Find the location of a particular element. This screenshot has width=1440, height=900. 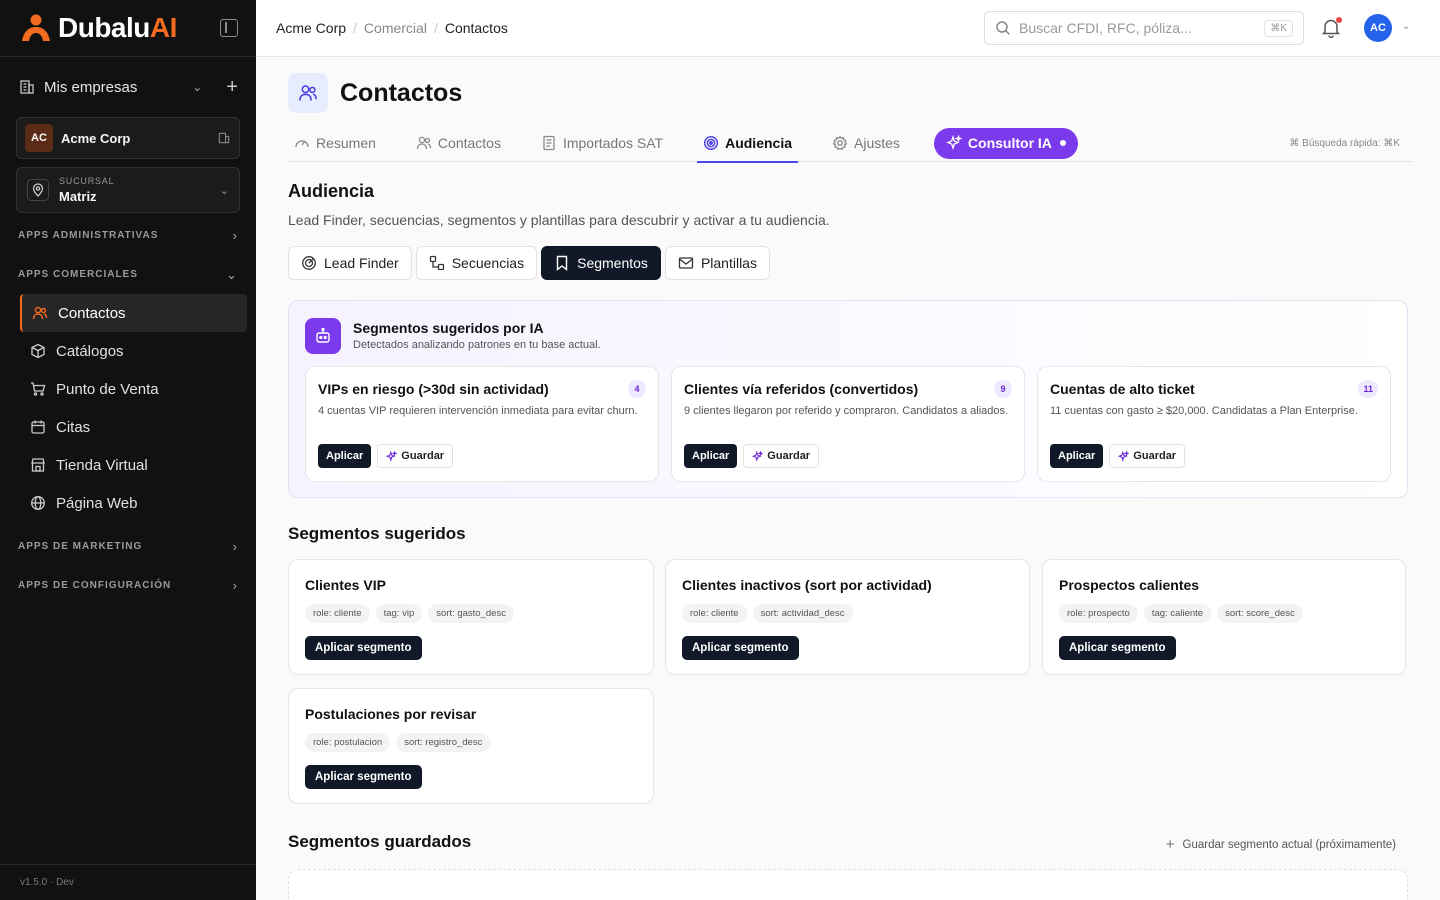

company-selector: AC Acme Corp is located at coordinates (128, 138).